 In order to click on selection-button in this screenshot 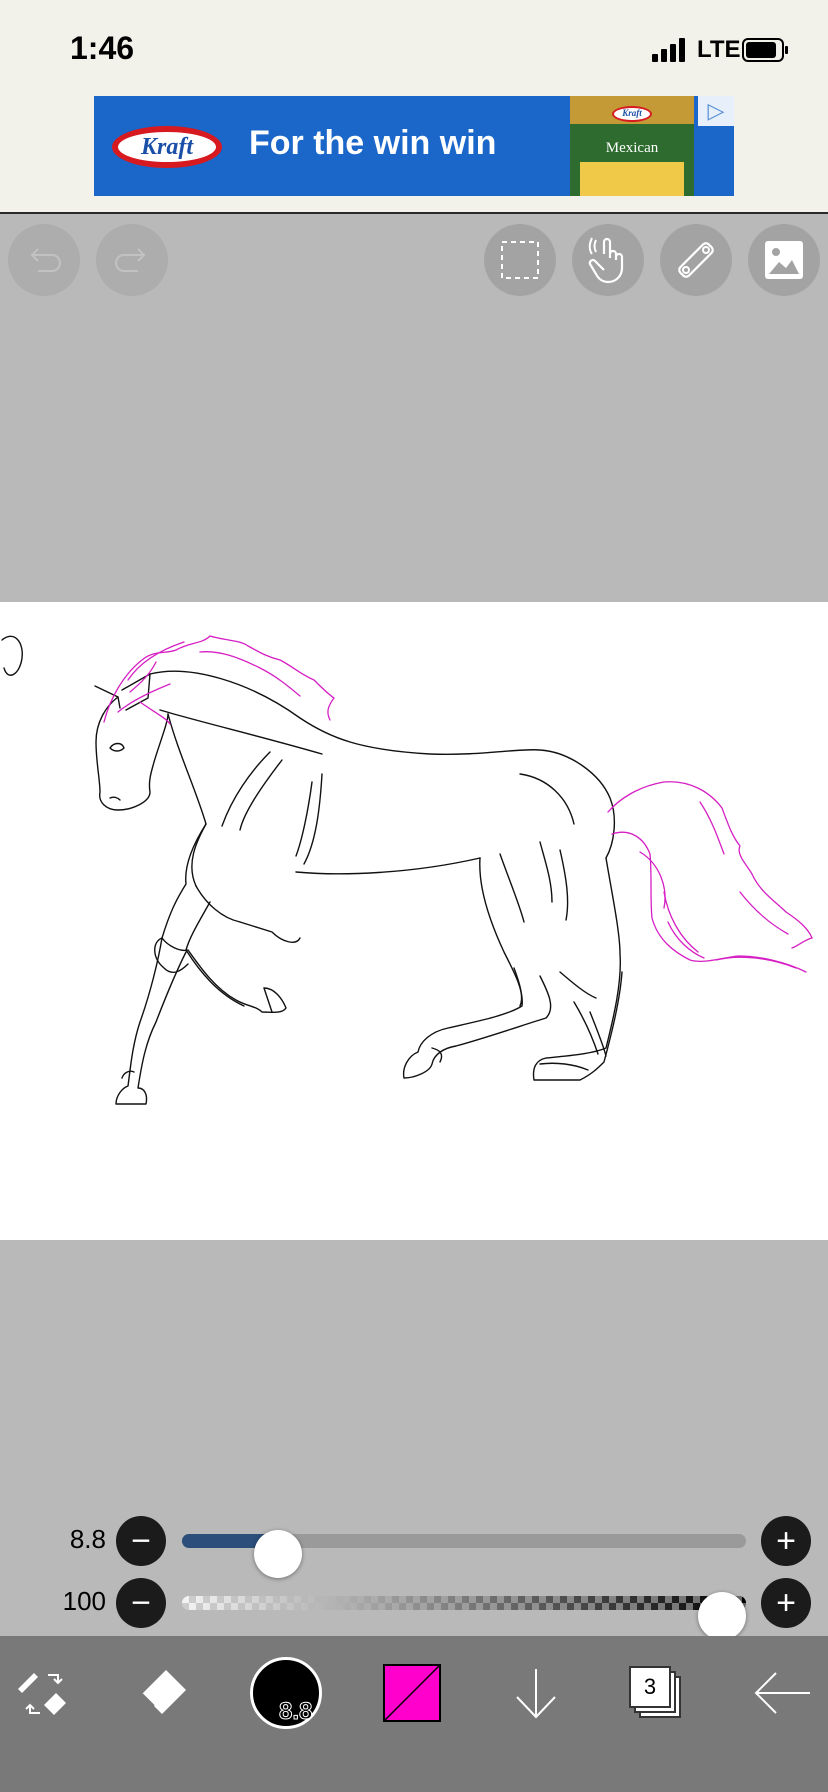, I will do `click(520, 260)`.